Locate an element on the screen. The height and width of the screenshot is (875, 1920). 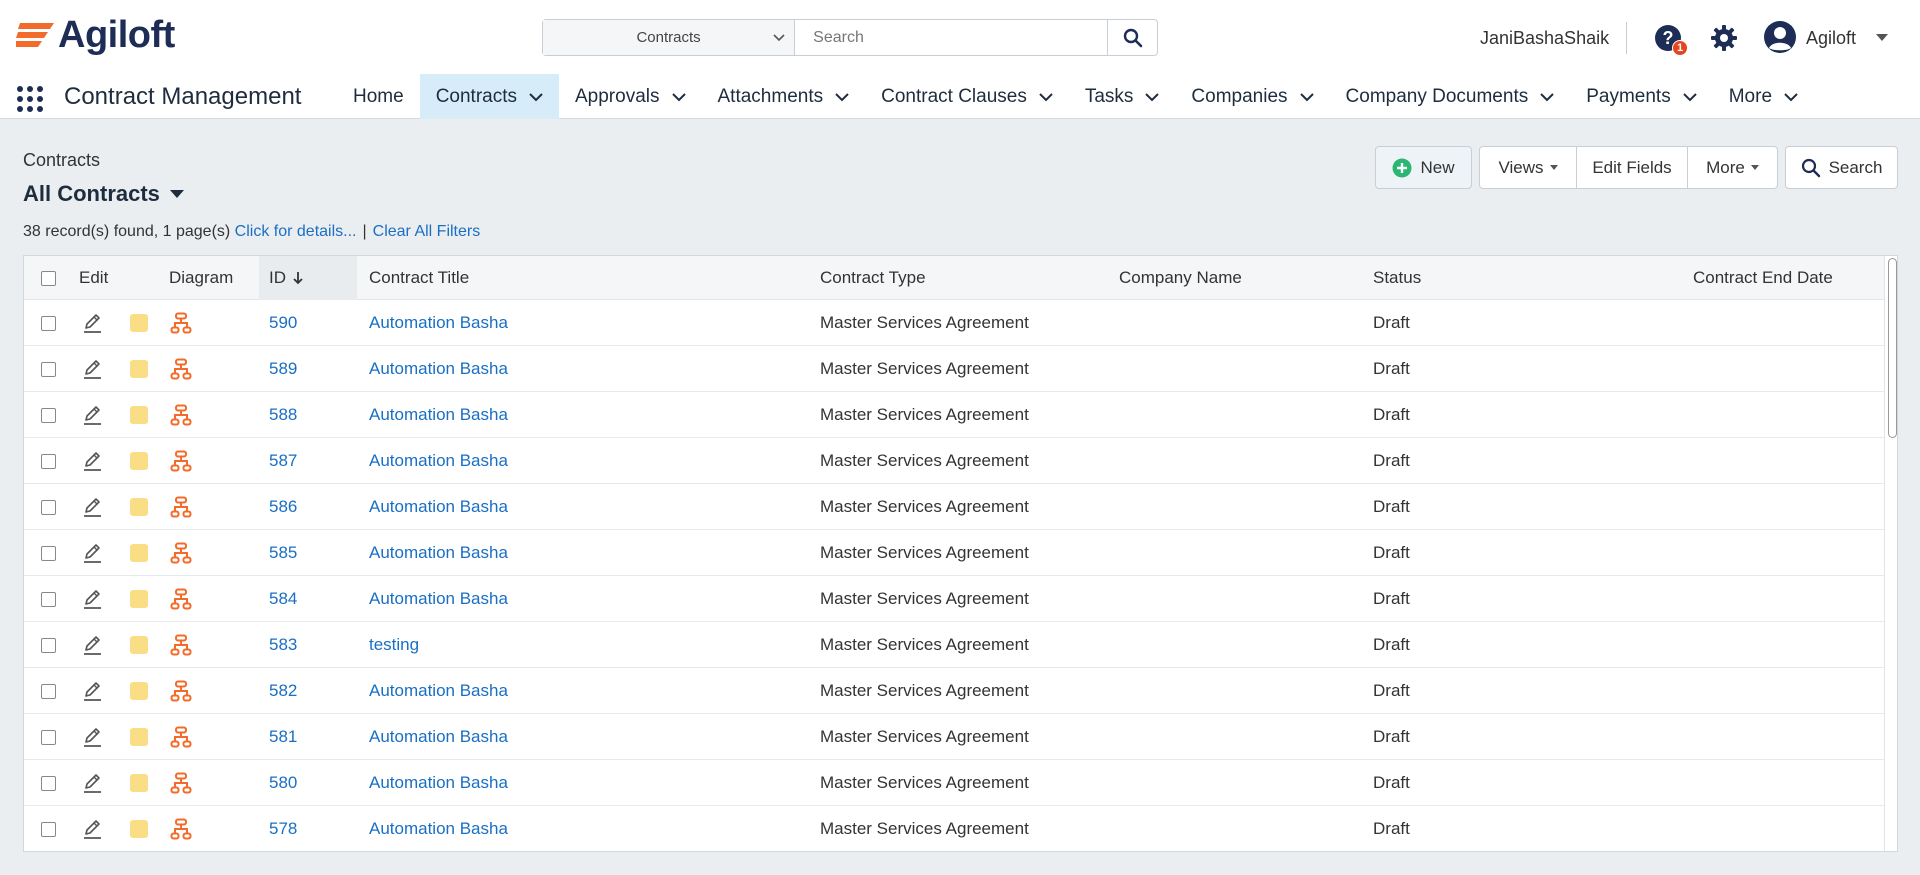
column-header-company-name: Company Name is located at coordinates (1180, 278).